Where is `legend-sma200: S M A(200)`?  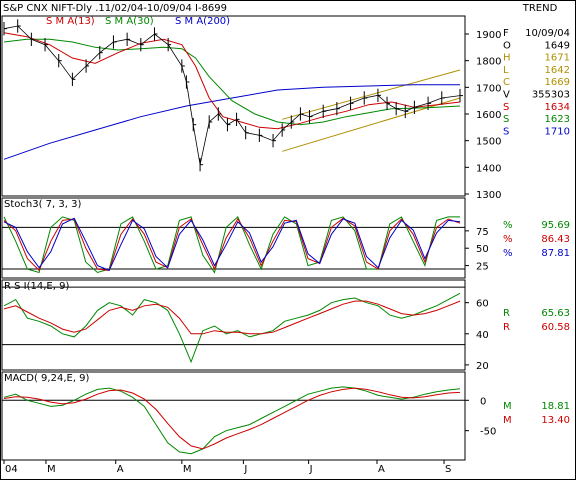
legend-sma200: S M A(200) is located at coordinates (202, 21).